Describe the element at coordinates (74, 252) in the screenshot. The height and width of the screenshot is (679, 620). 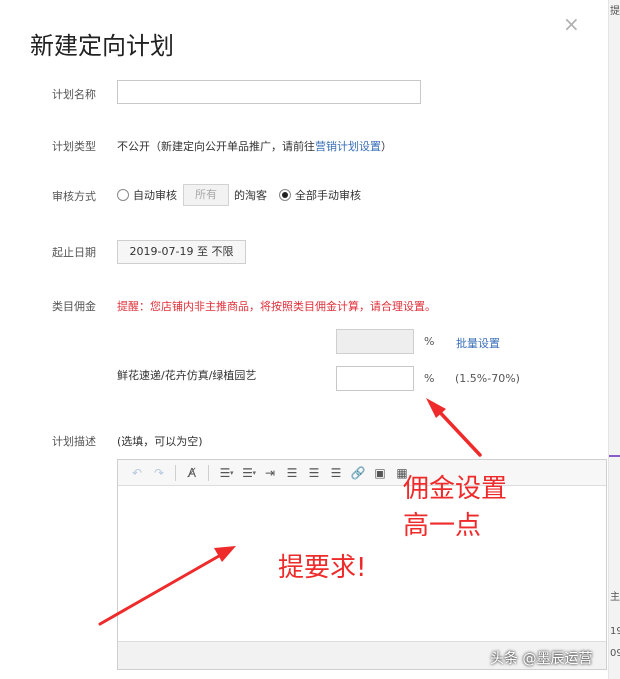
I see `date-label: 起止日期` at that location.